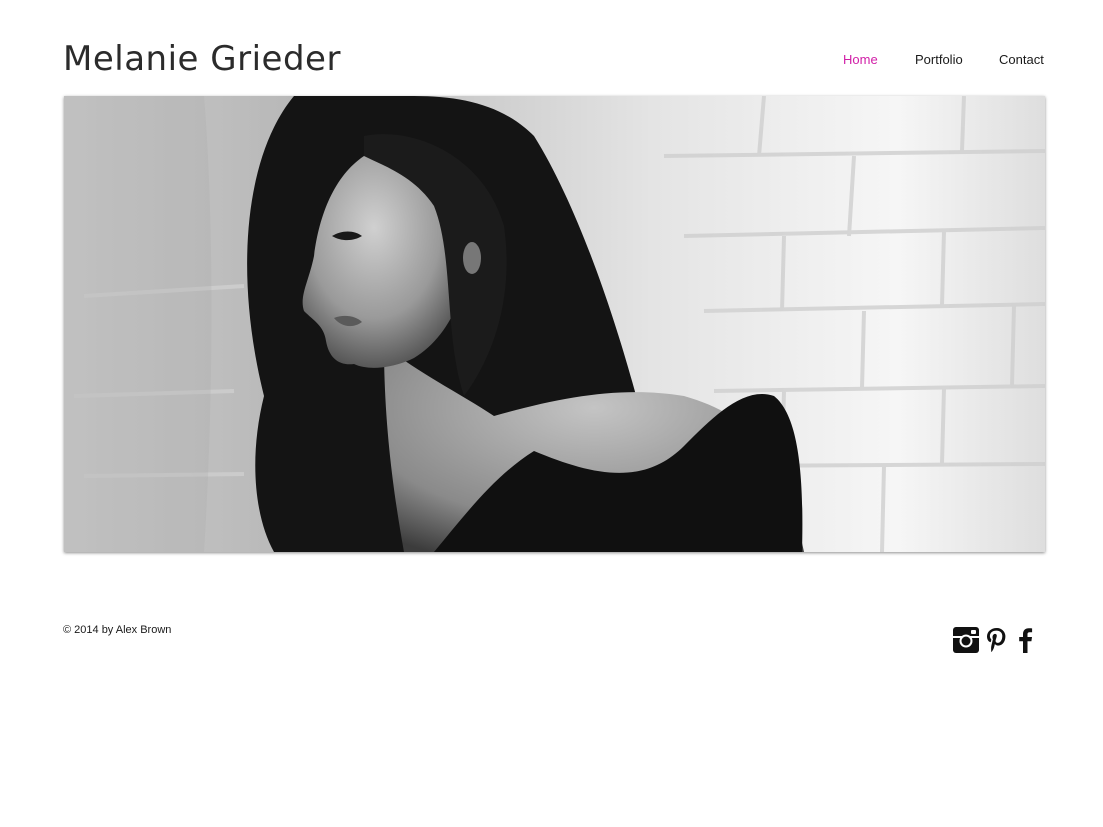  Describe the element at coordinates (117, 630) in the screenshot. I see `copyright-text: © 2014 by Alex Brown` at that location.